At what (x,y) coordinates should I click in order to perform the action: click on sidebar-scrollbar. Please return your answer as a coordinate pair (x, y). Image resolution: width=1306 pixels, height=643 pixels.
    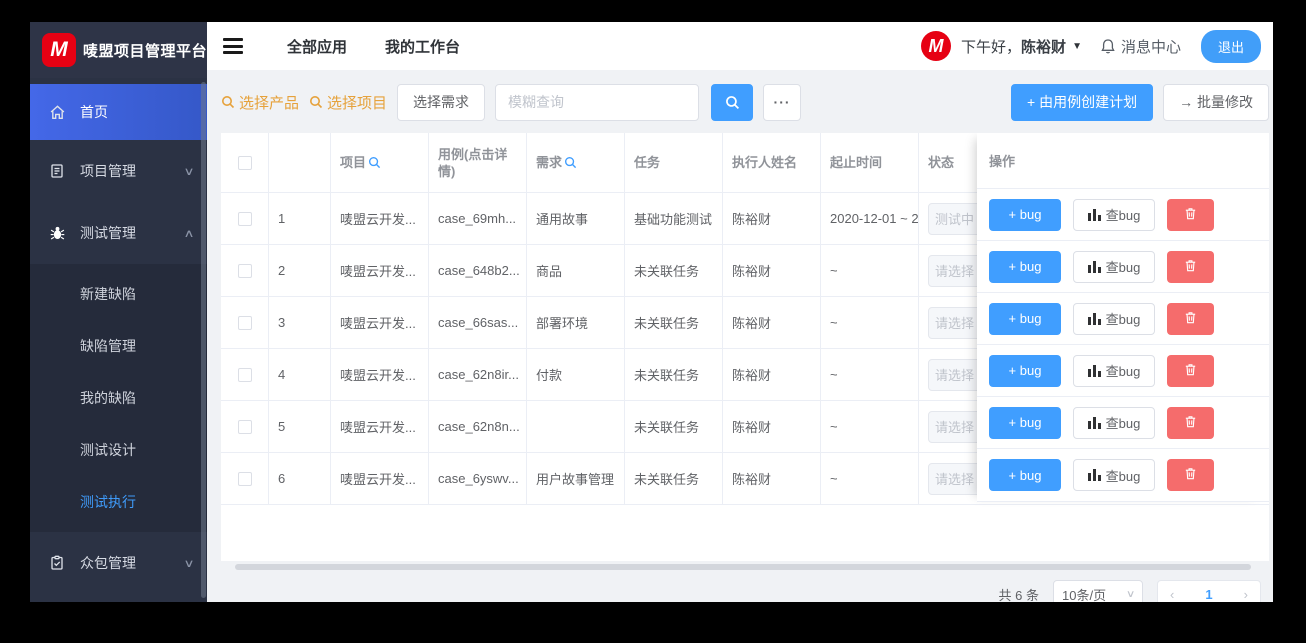
    Looking at the image, I should click on (203, 340).